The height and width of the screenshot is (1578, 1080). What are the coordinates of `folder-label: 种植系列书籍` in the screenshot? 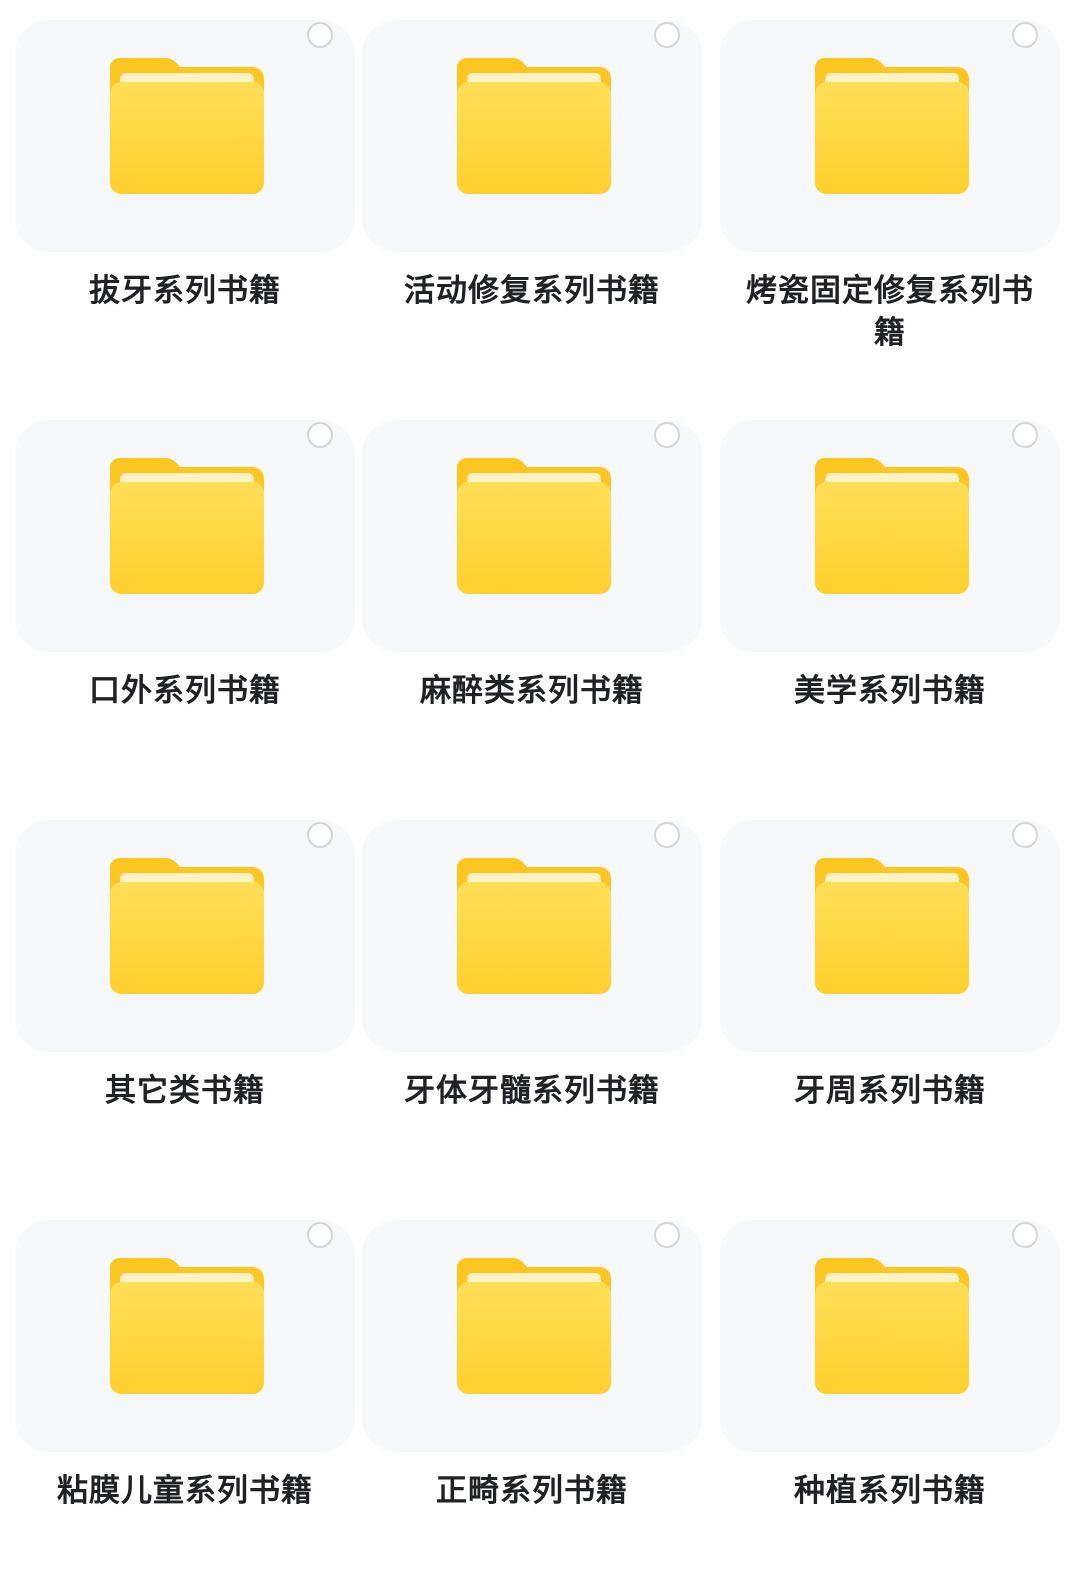 It's located at (890, 1491).